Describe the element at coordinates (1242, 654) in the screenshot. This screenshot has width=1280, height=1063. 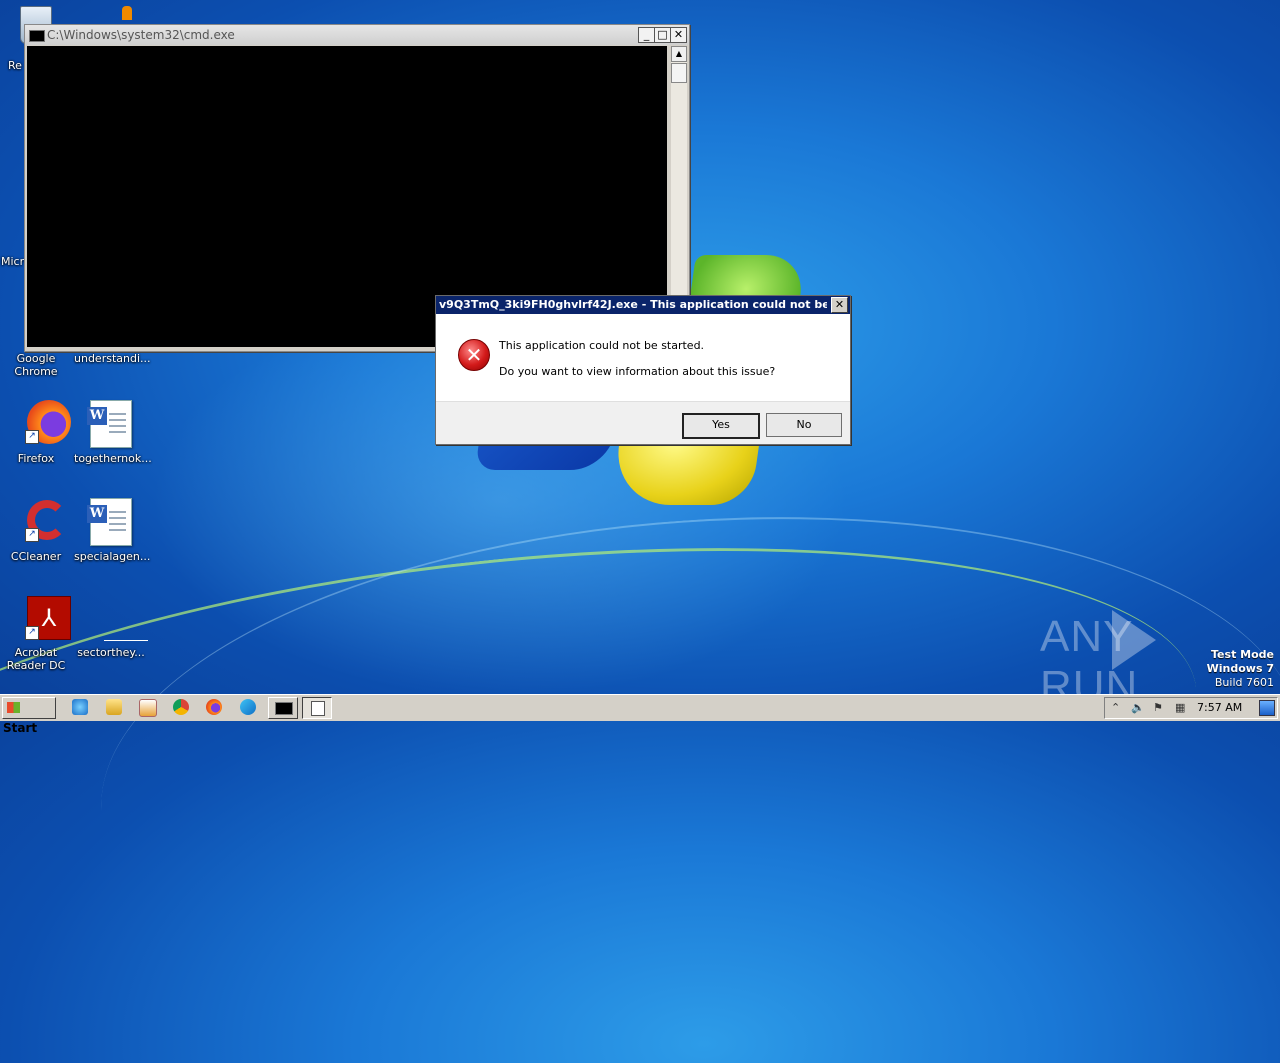
I see `test-mode-label: Test Mode` at that location.